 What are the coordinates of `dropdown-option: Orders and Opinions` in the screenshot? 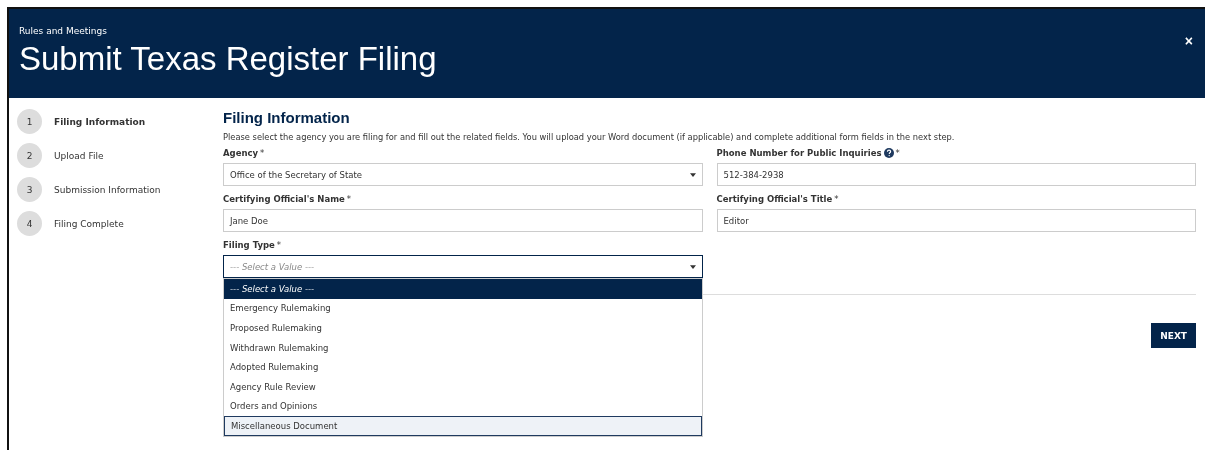 It's located at (463, 406).